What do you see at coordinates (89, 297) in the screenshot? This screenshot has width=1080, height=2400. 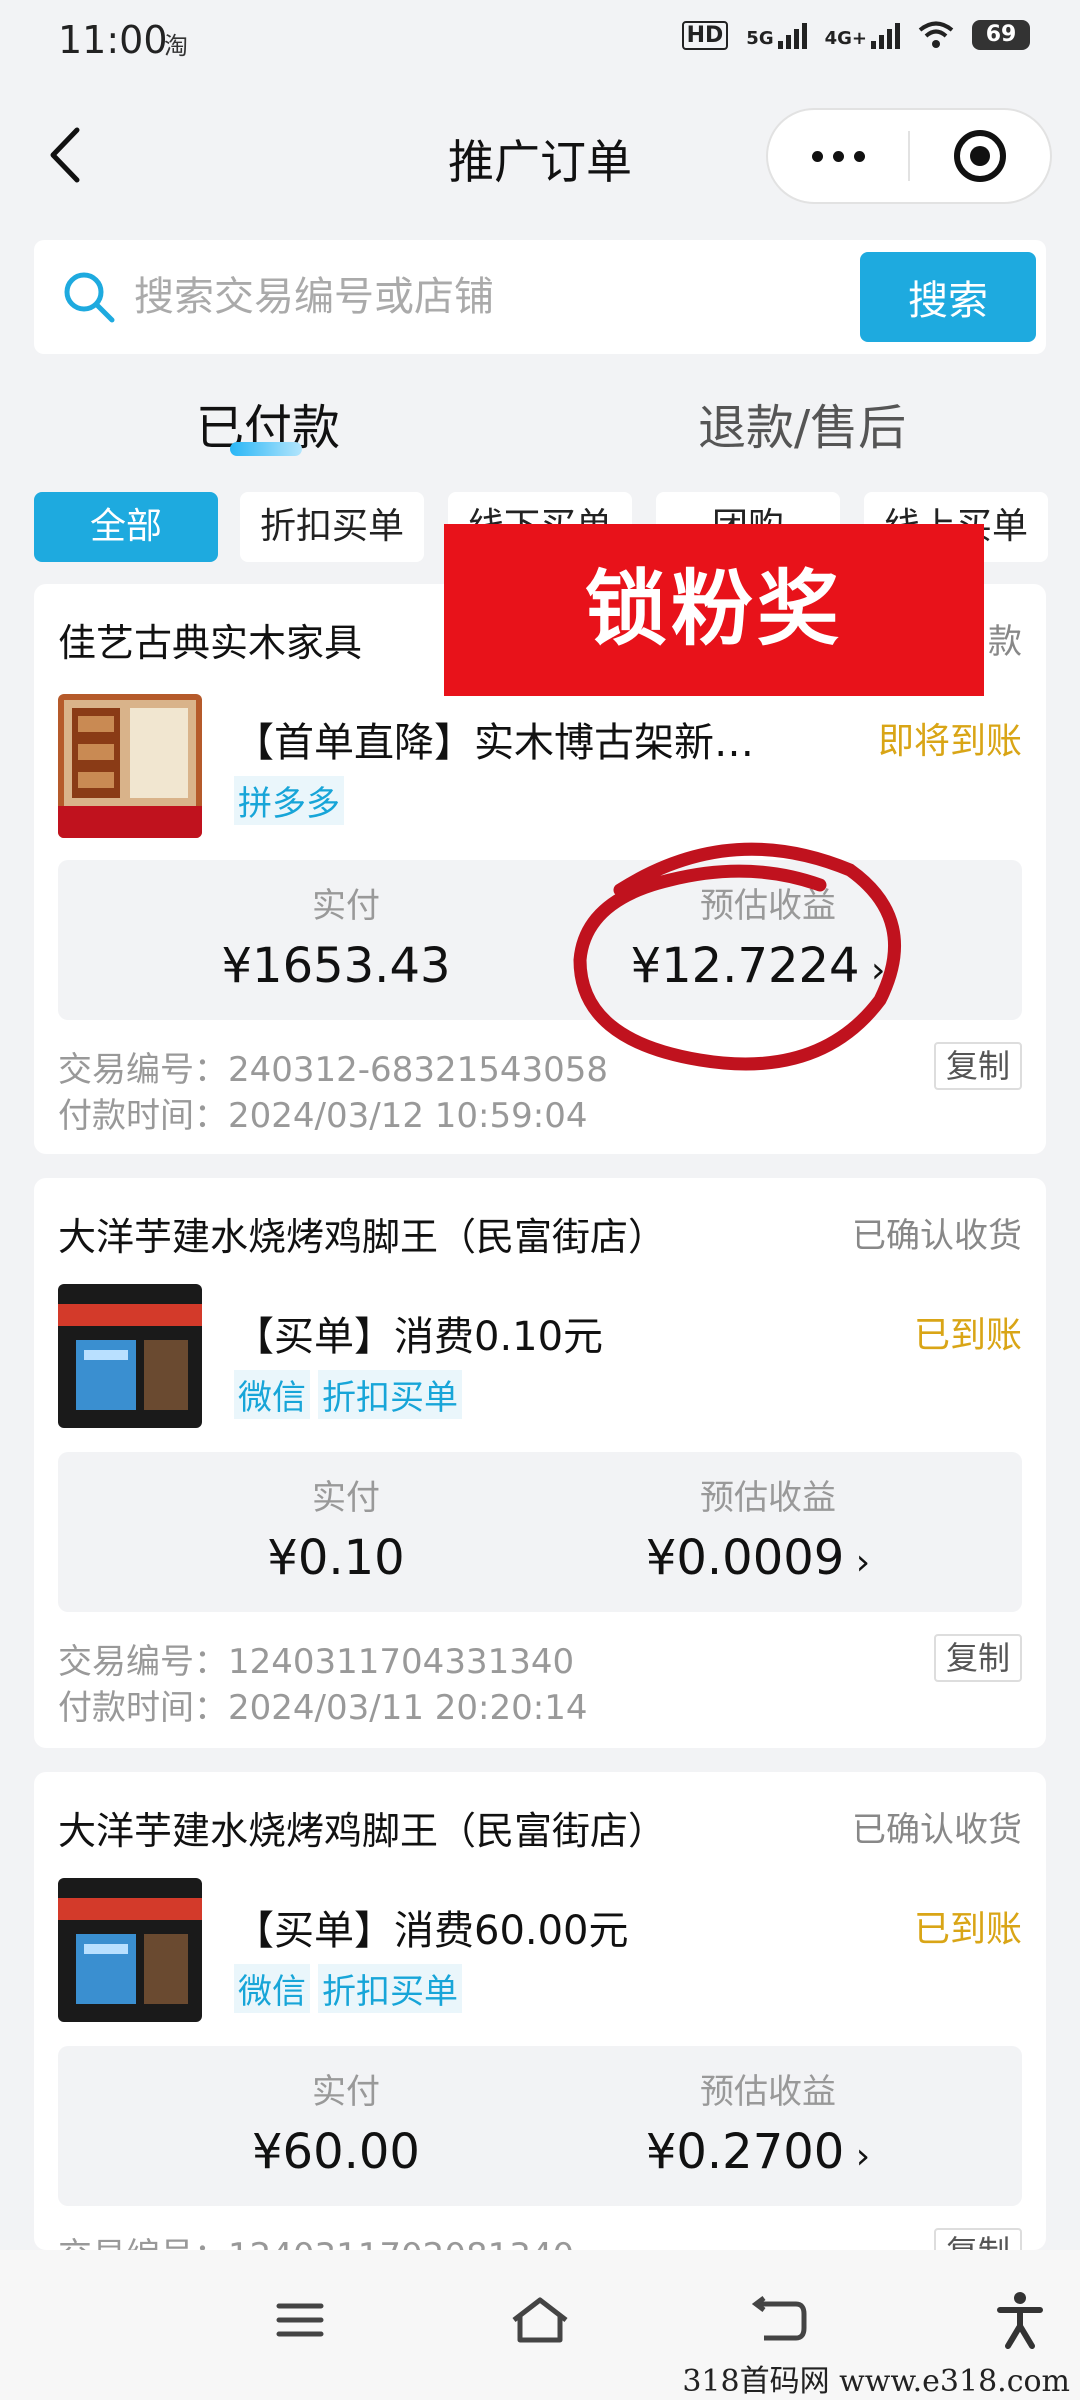 I see `search-icon` at bounding box center [89, 297].